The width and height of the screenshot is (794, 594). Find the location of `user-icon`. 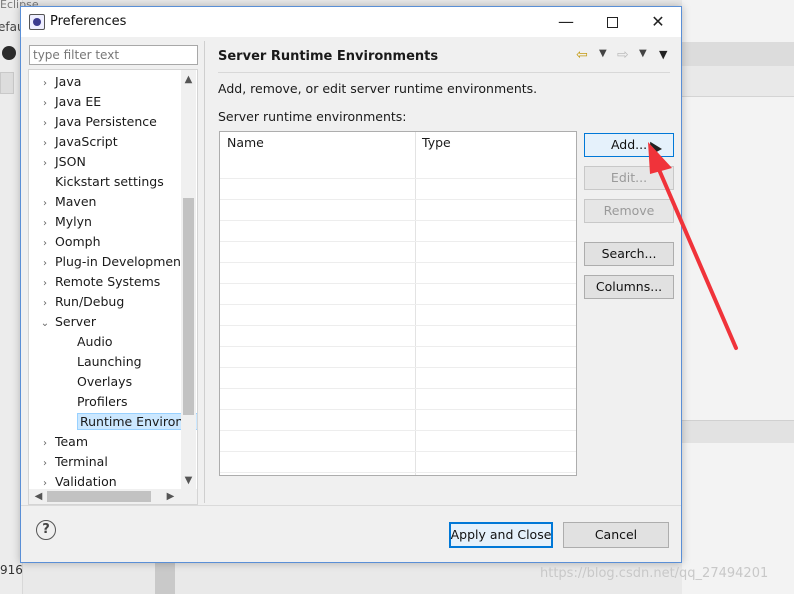

user-icon is located at coordinates (9, 53).